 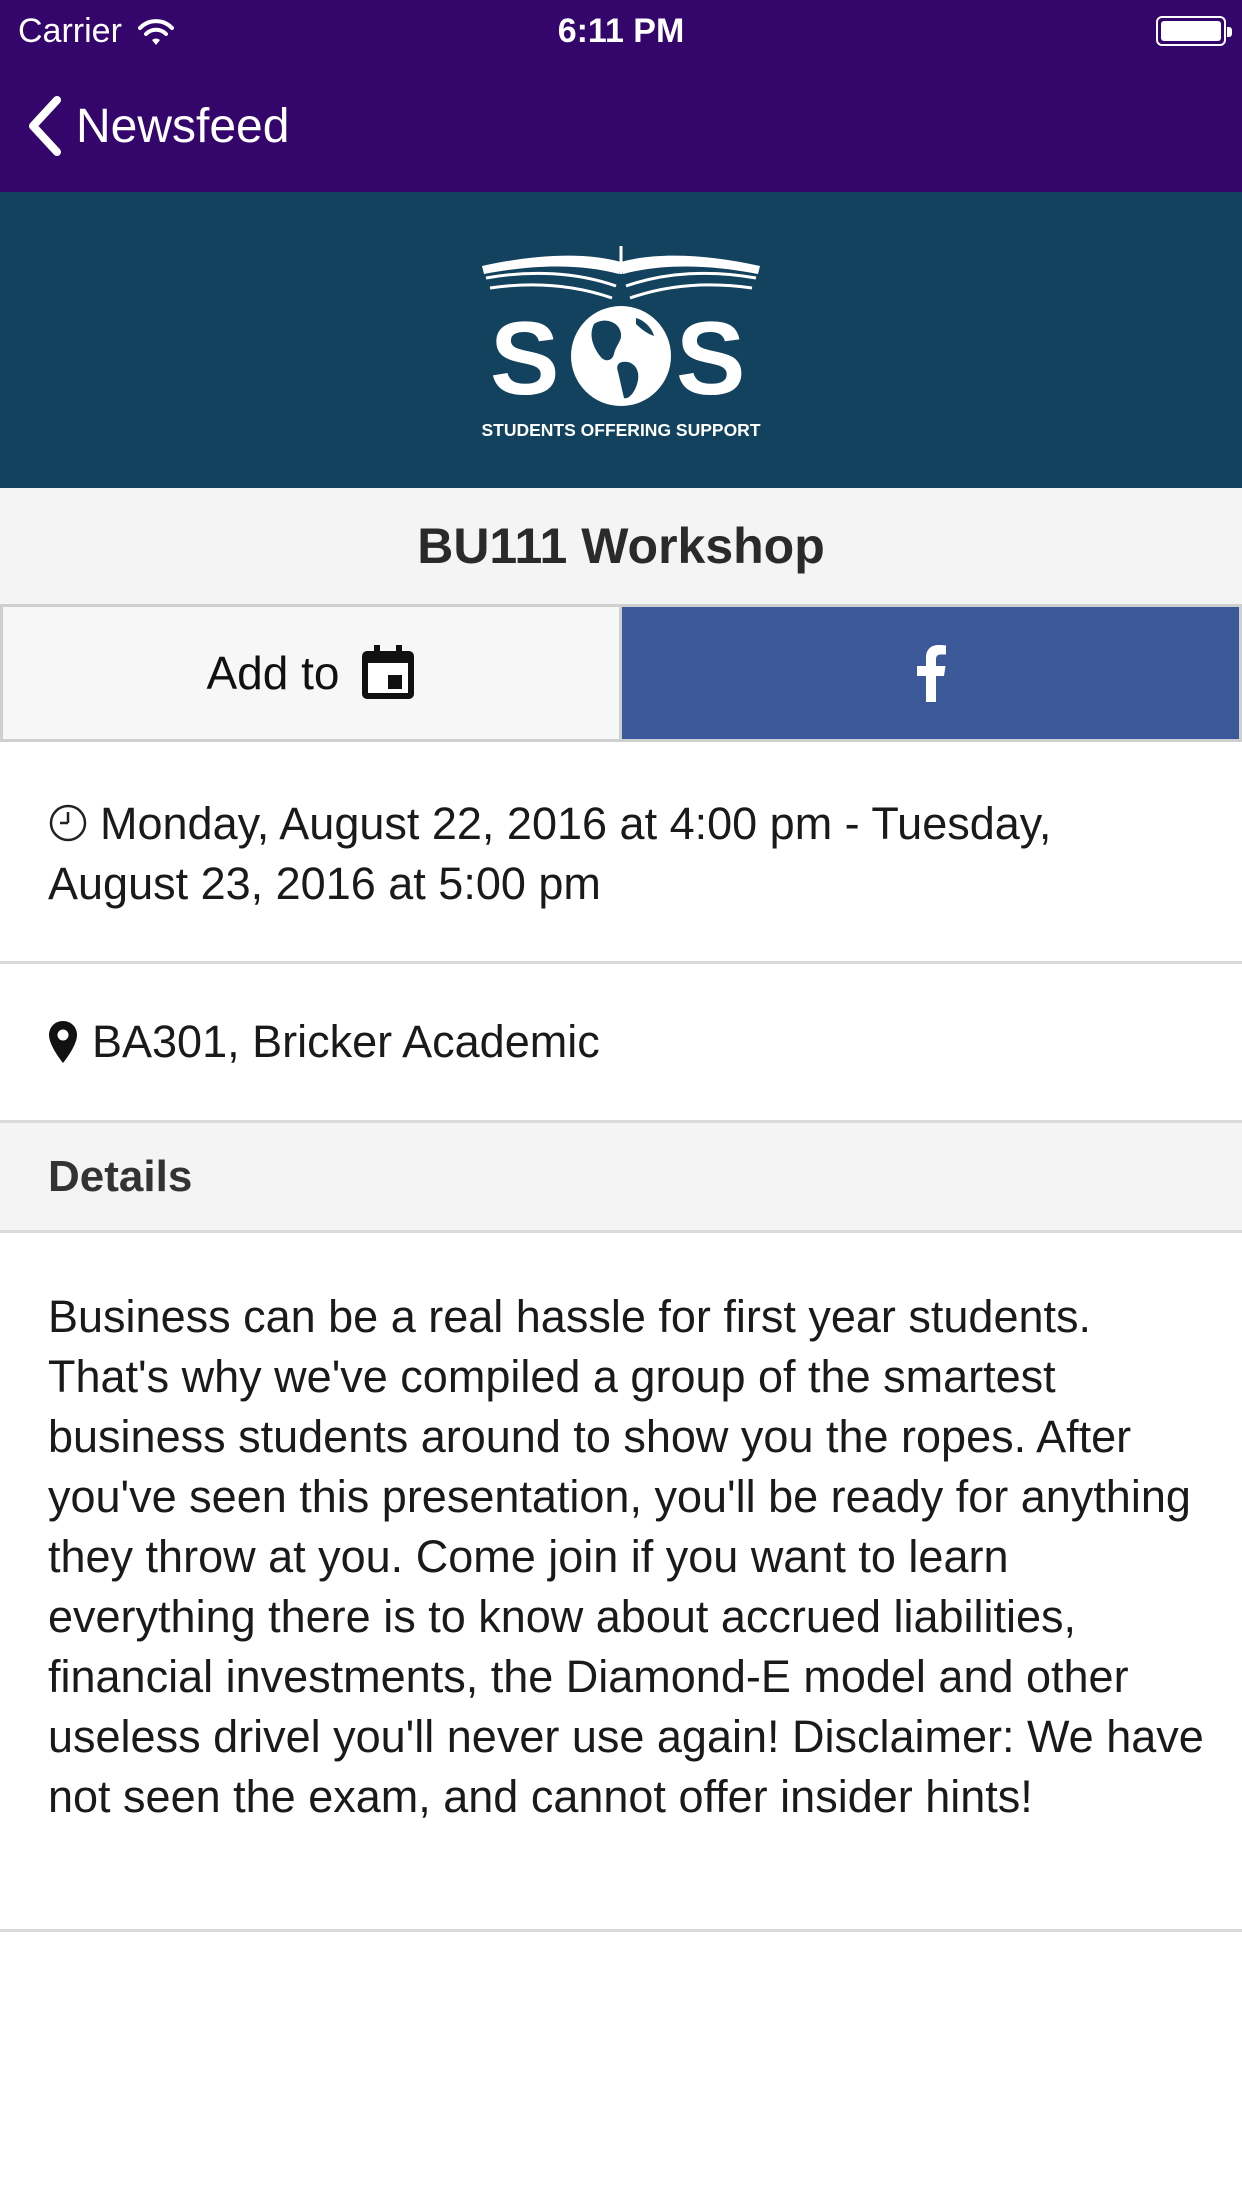 I want to click on details-header: Details, so click(x=621, y=1178).